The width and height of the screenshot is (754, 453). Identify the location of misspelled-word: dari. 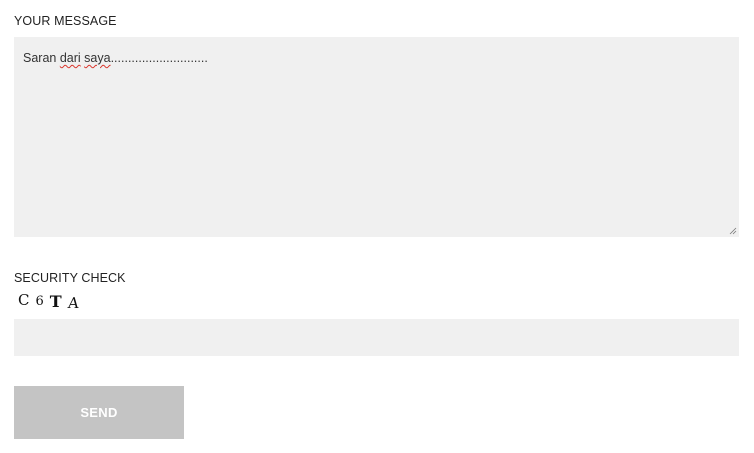
(70, 58).